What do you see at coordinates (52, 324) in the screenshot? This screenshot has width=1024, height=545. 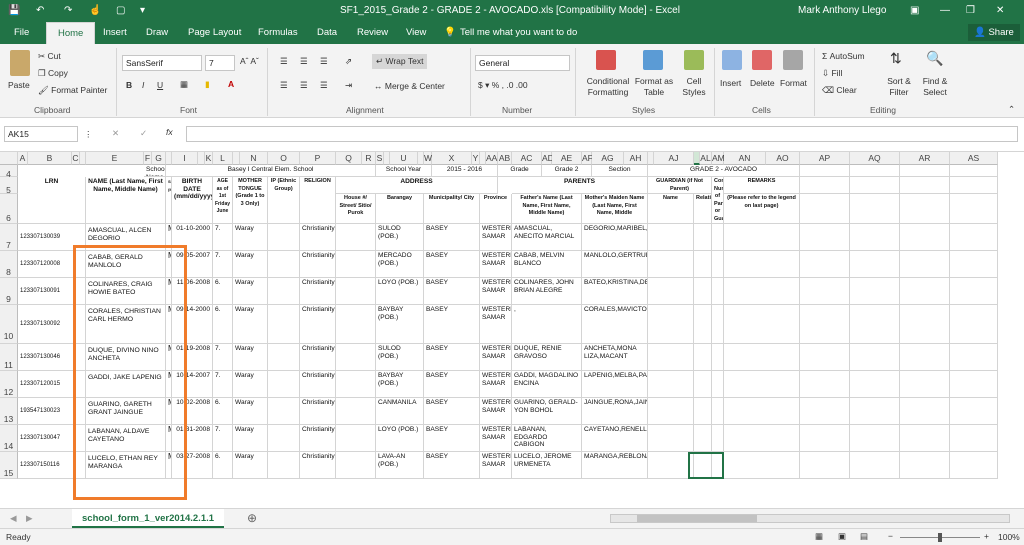 I see `student-lrn-cell: 123307130092` at bounding box center [52, 324].